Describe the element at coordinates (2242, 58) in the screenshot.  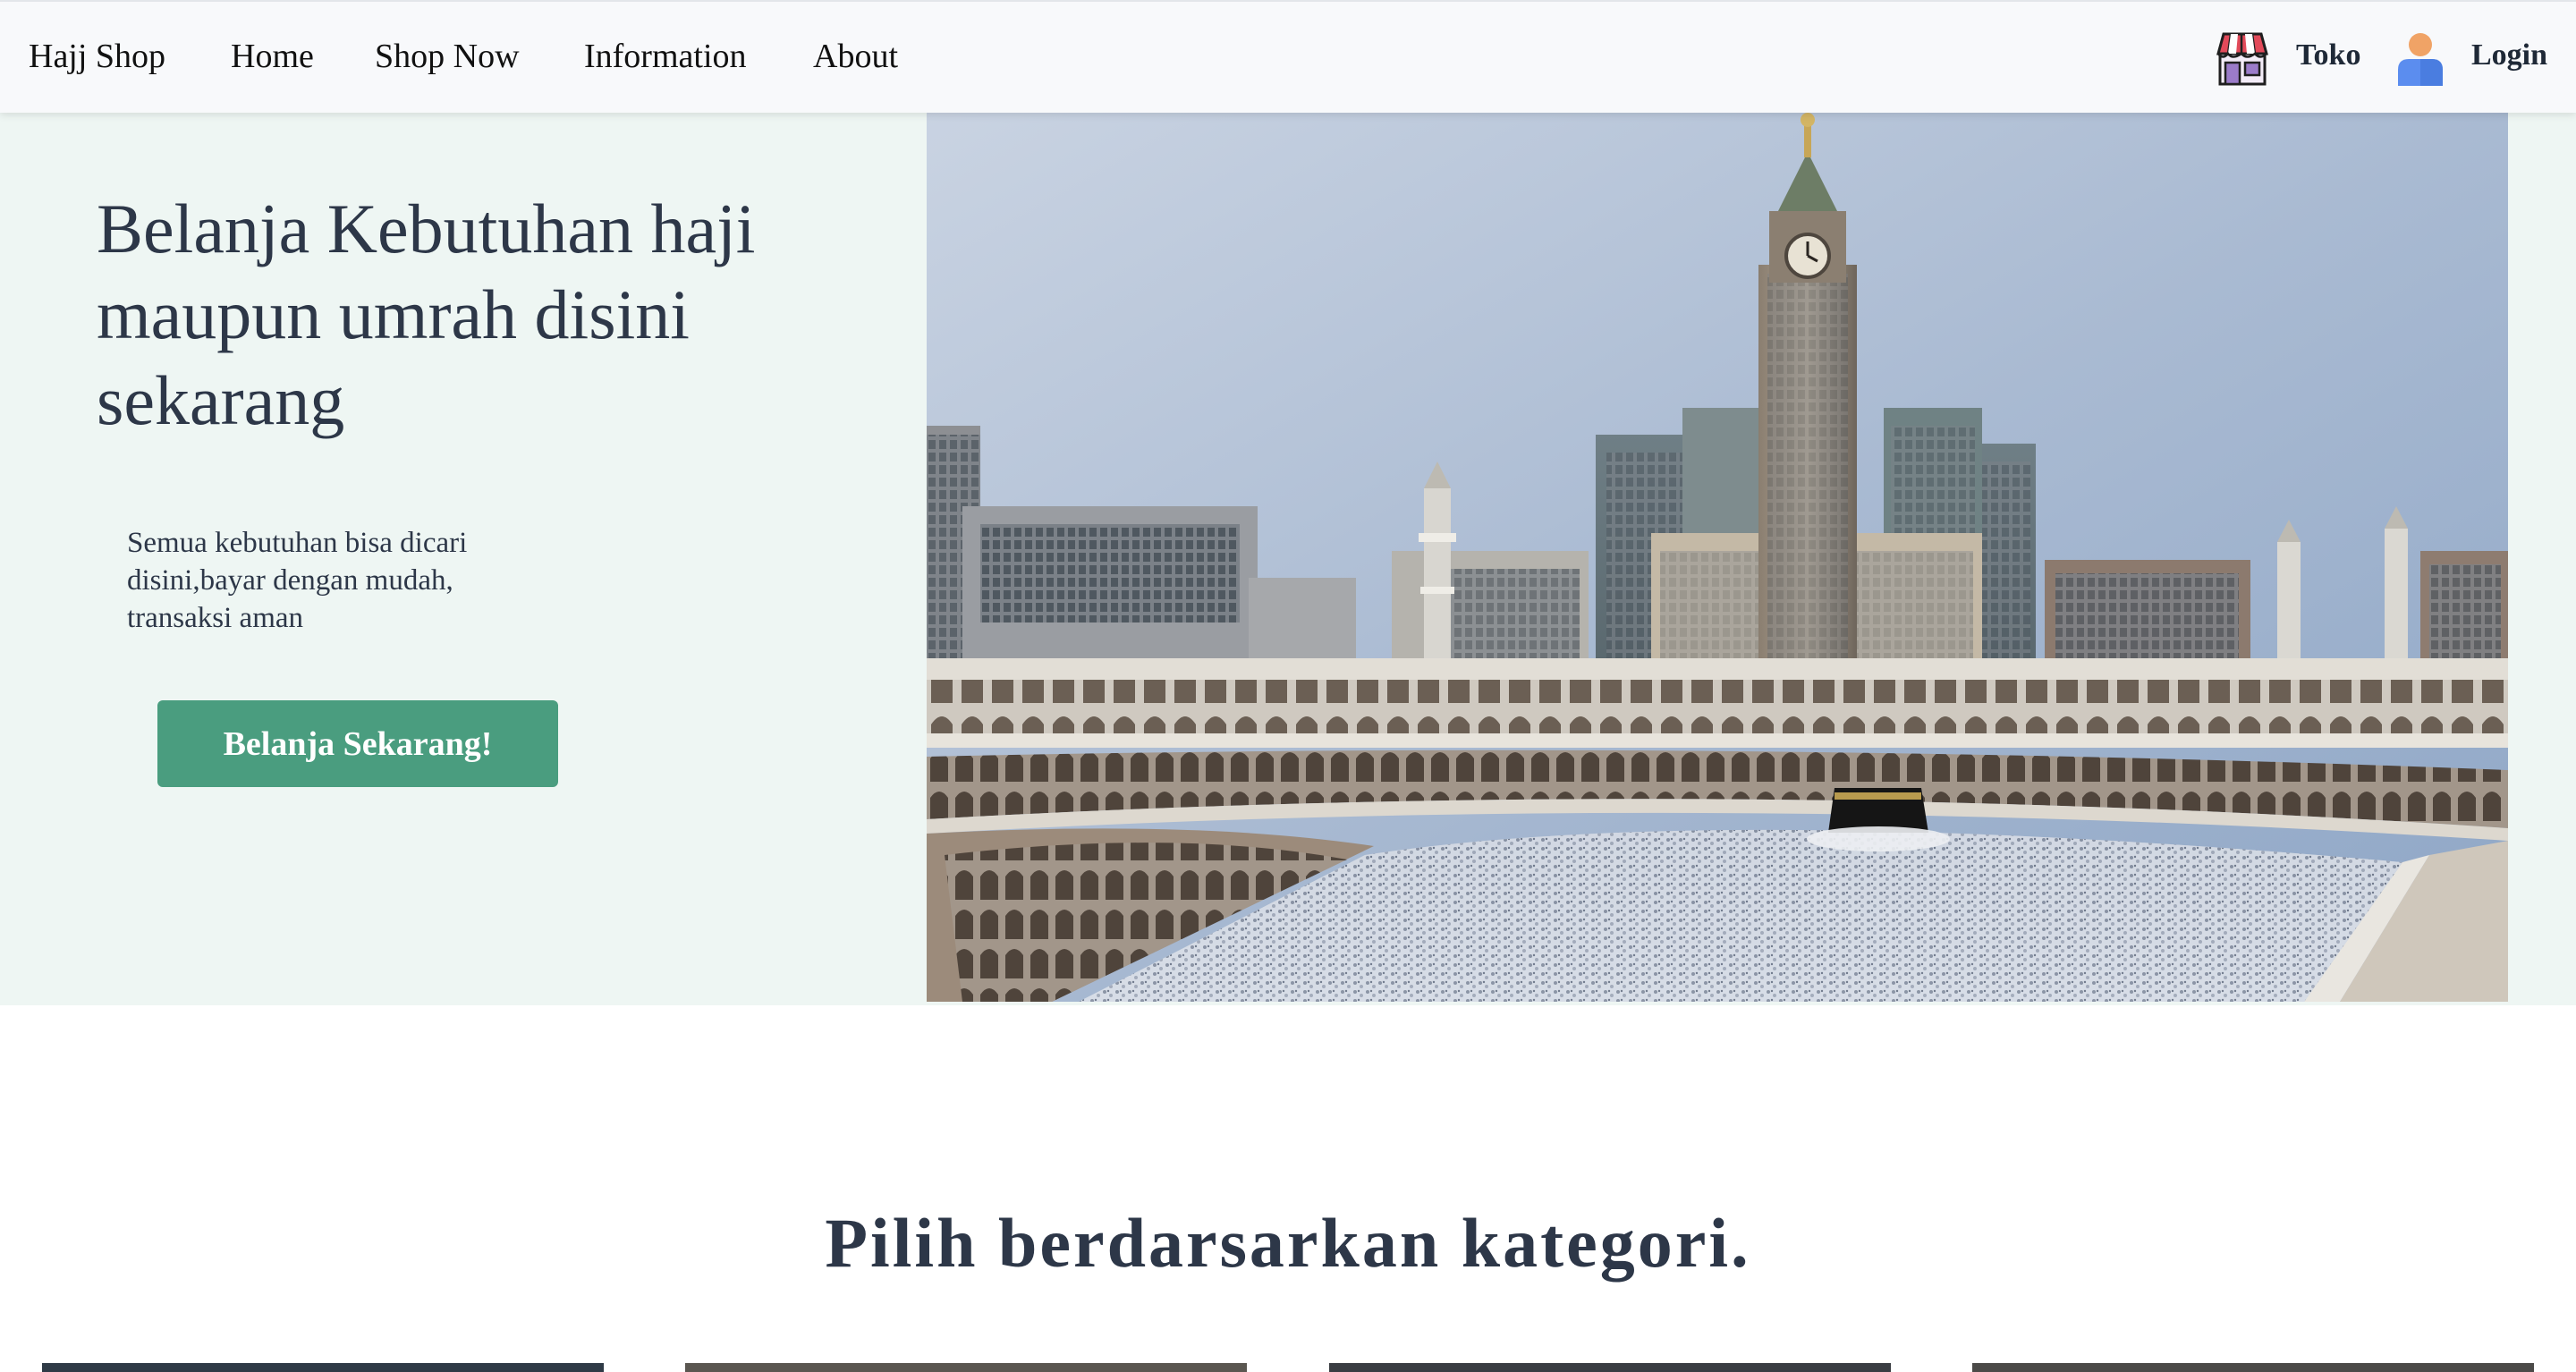
I see `storefront-icon` at that location.